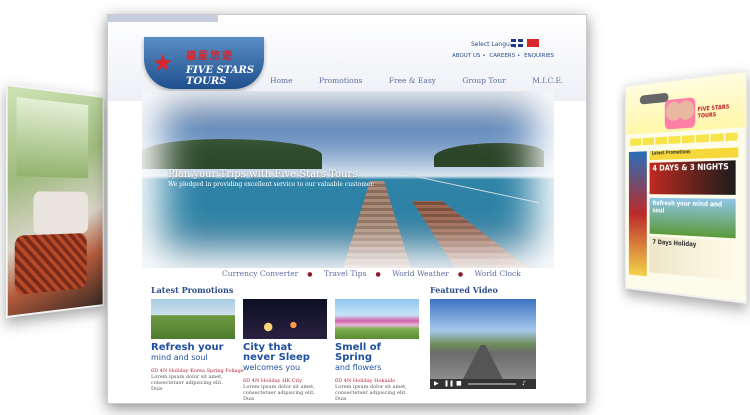 This screenshot has height=415, width=750. I want to click on preview-banner-refresh: Refresh your mind and soul, so click(692, 218).